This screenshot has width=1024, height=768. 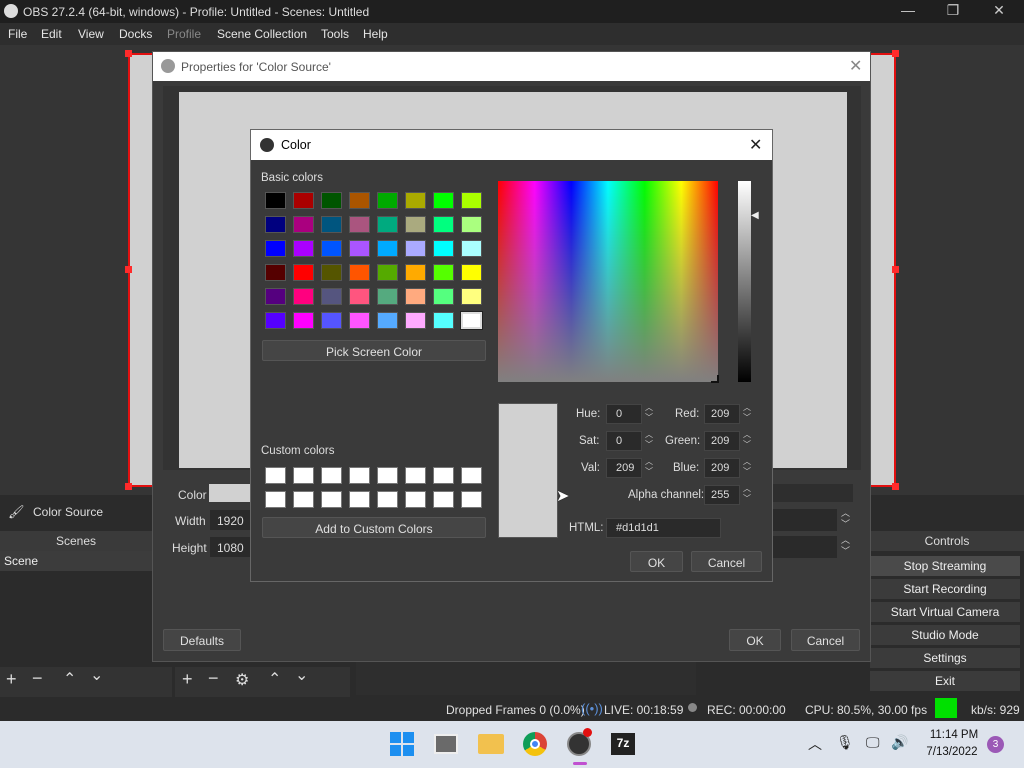 What do you see at coordinates (374, 350) in the screenshot?
I see `pick-screen-color-button: Pick Screen Color` at bounding box center [374, 350].